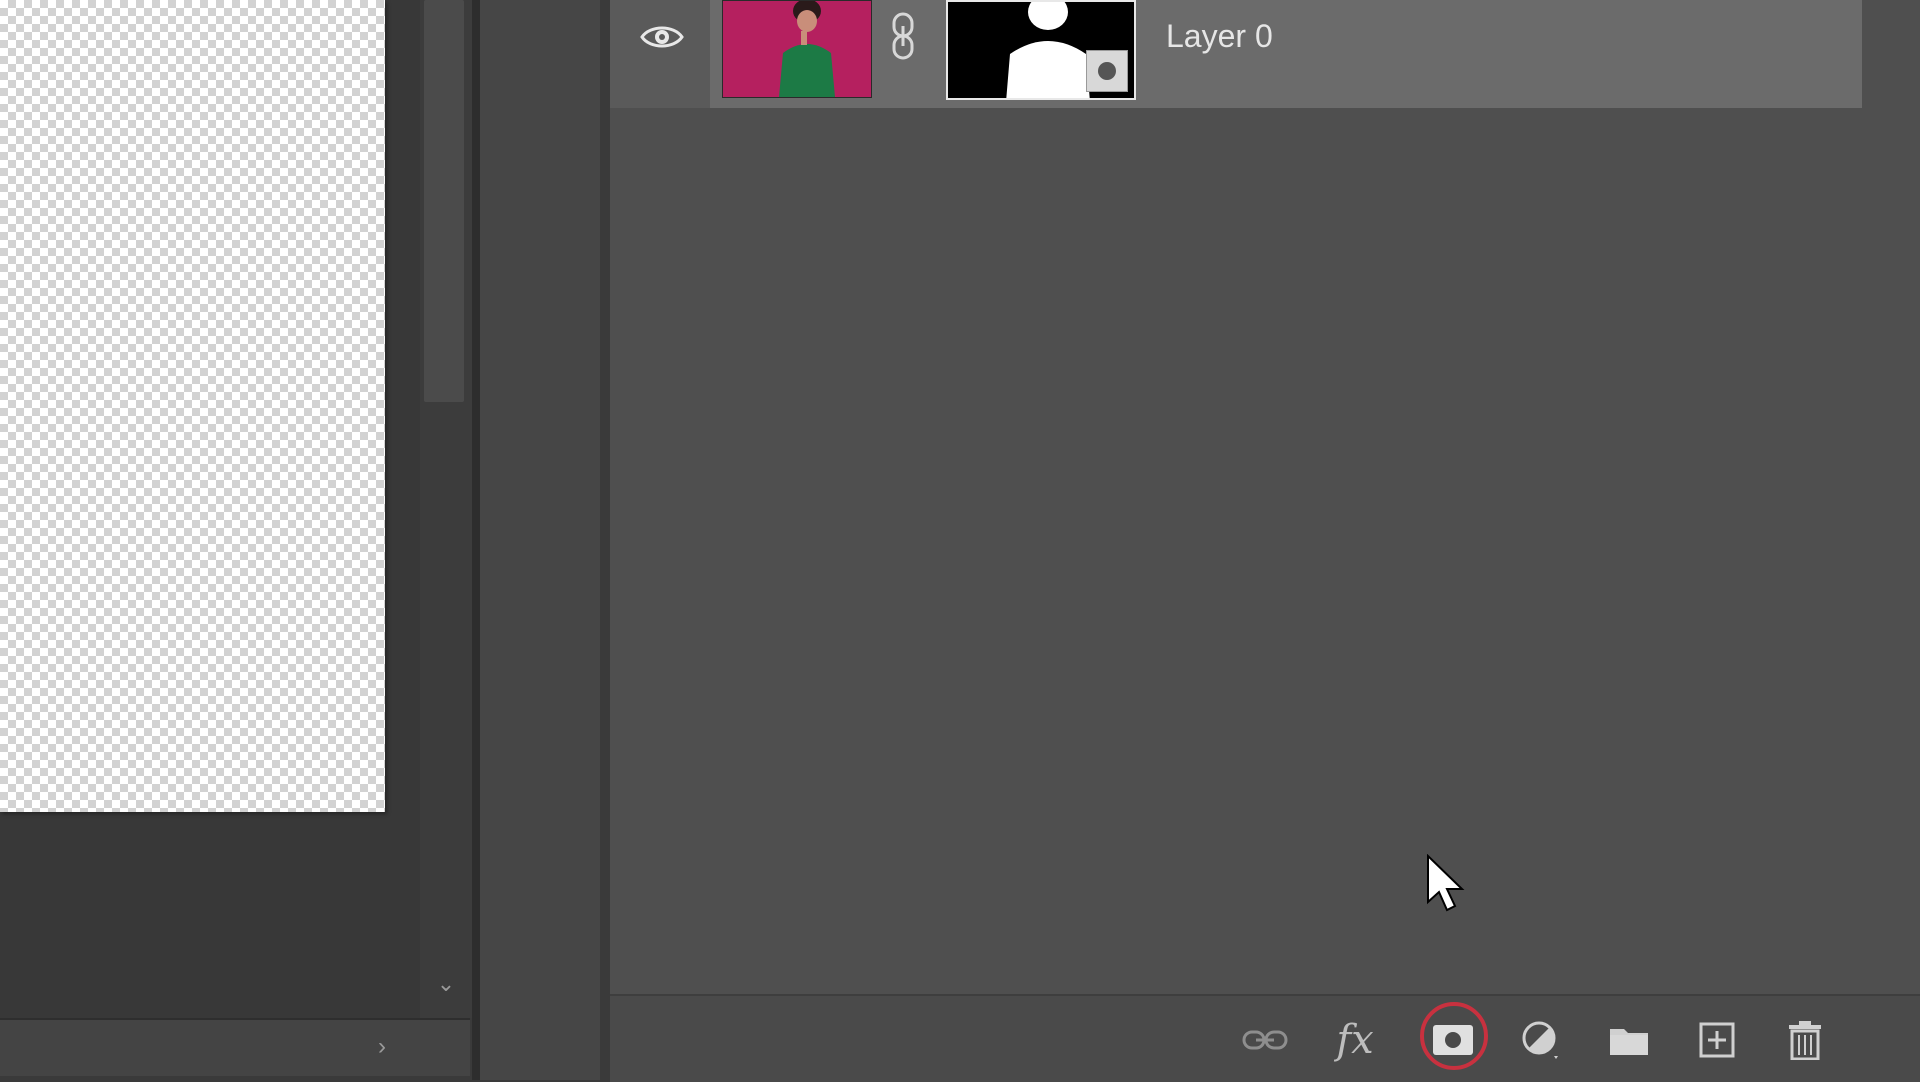  I want to click on mask-indicator-icon, so click(1107, 71).